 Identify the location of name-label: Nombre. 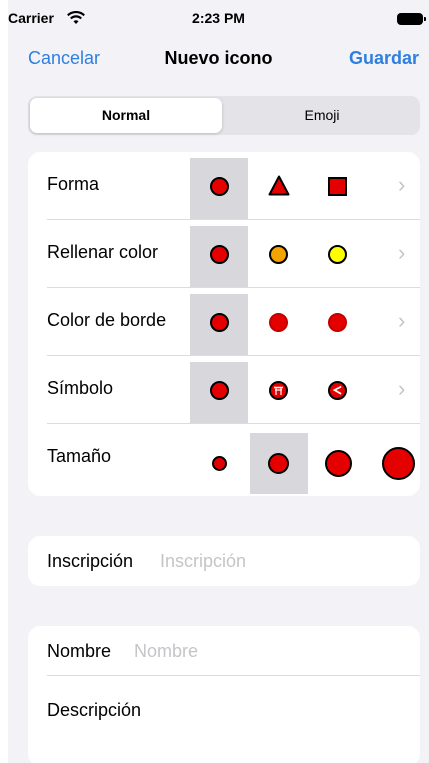
(79, 651).